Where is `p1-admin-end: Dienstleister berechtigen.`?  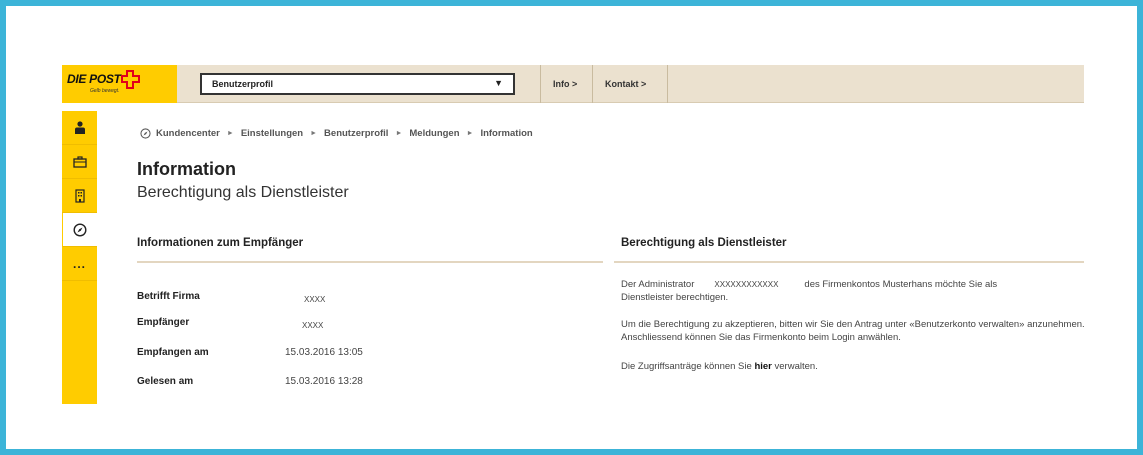
p1-admin-end: Dienstleister berechtigen. is located at coordinates (675, 297).